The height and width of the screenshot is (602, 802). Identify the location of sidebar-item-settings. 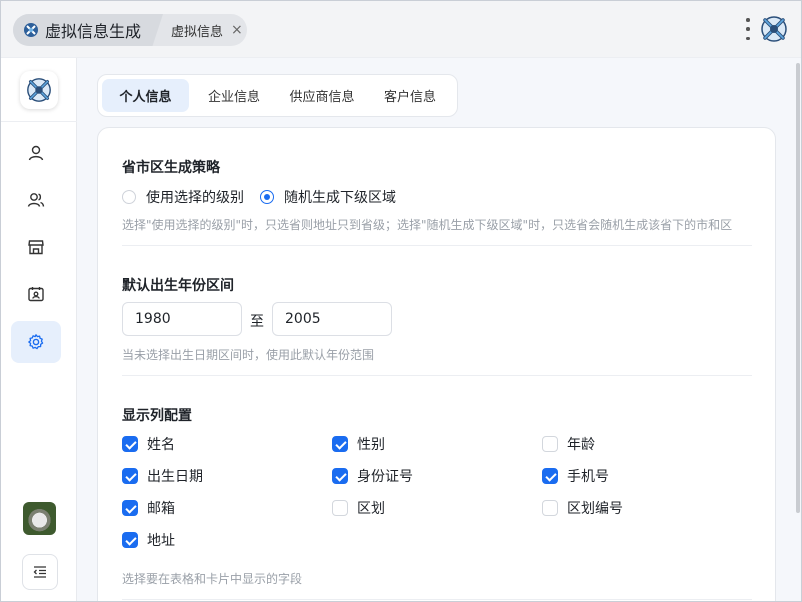
(36, 342).